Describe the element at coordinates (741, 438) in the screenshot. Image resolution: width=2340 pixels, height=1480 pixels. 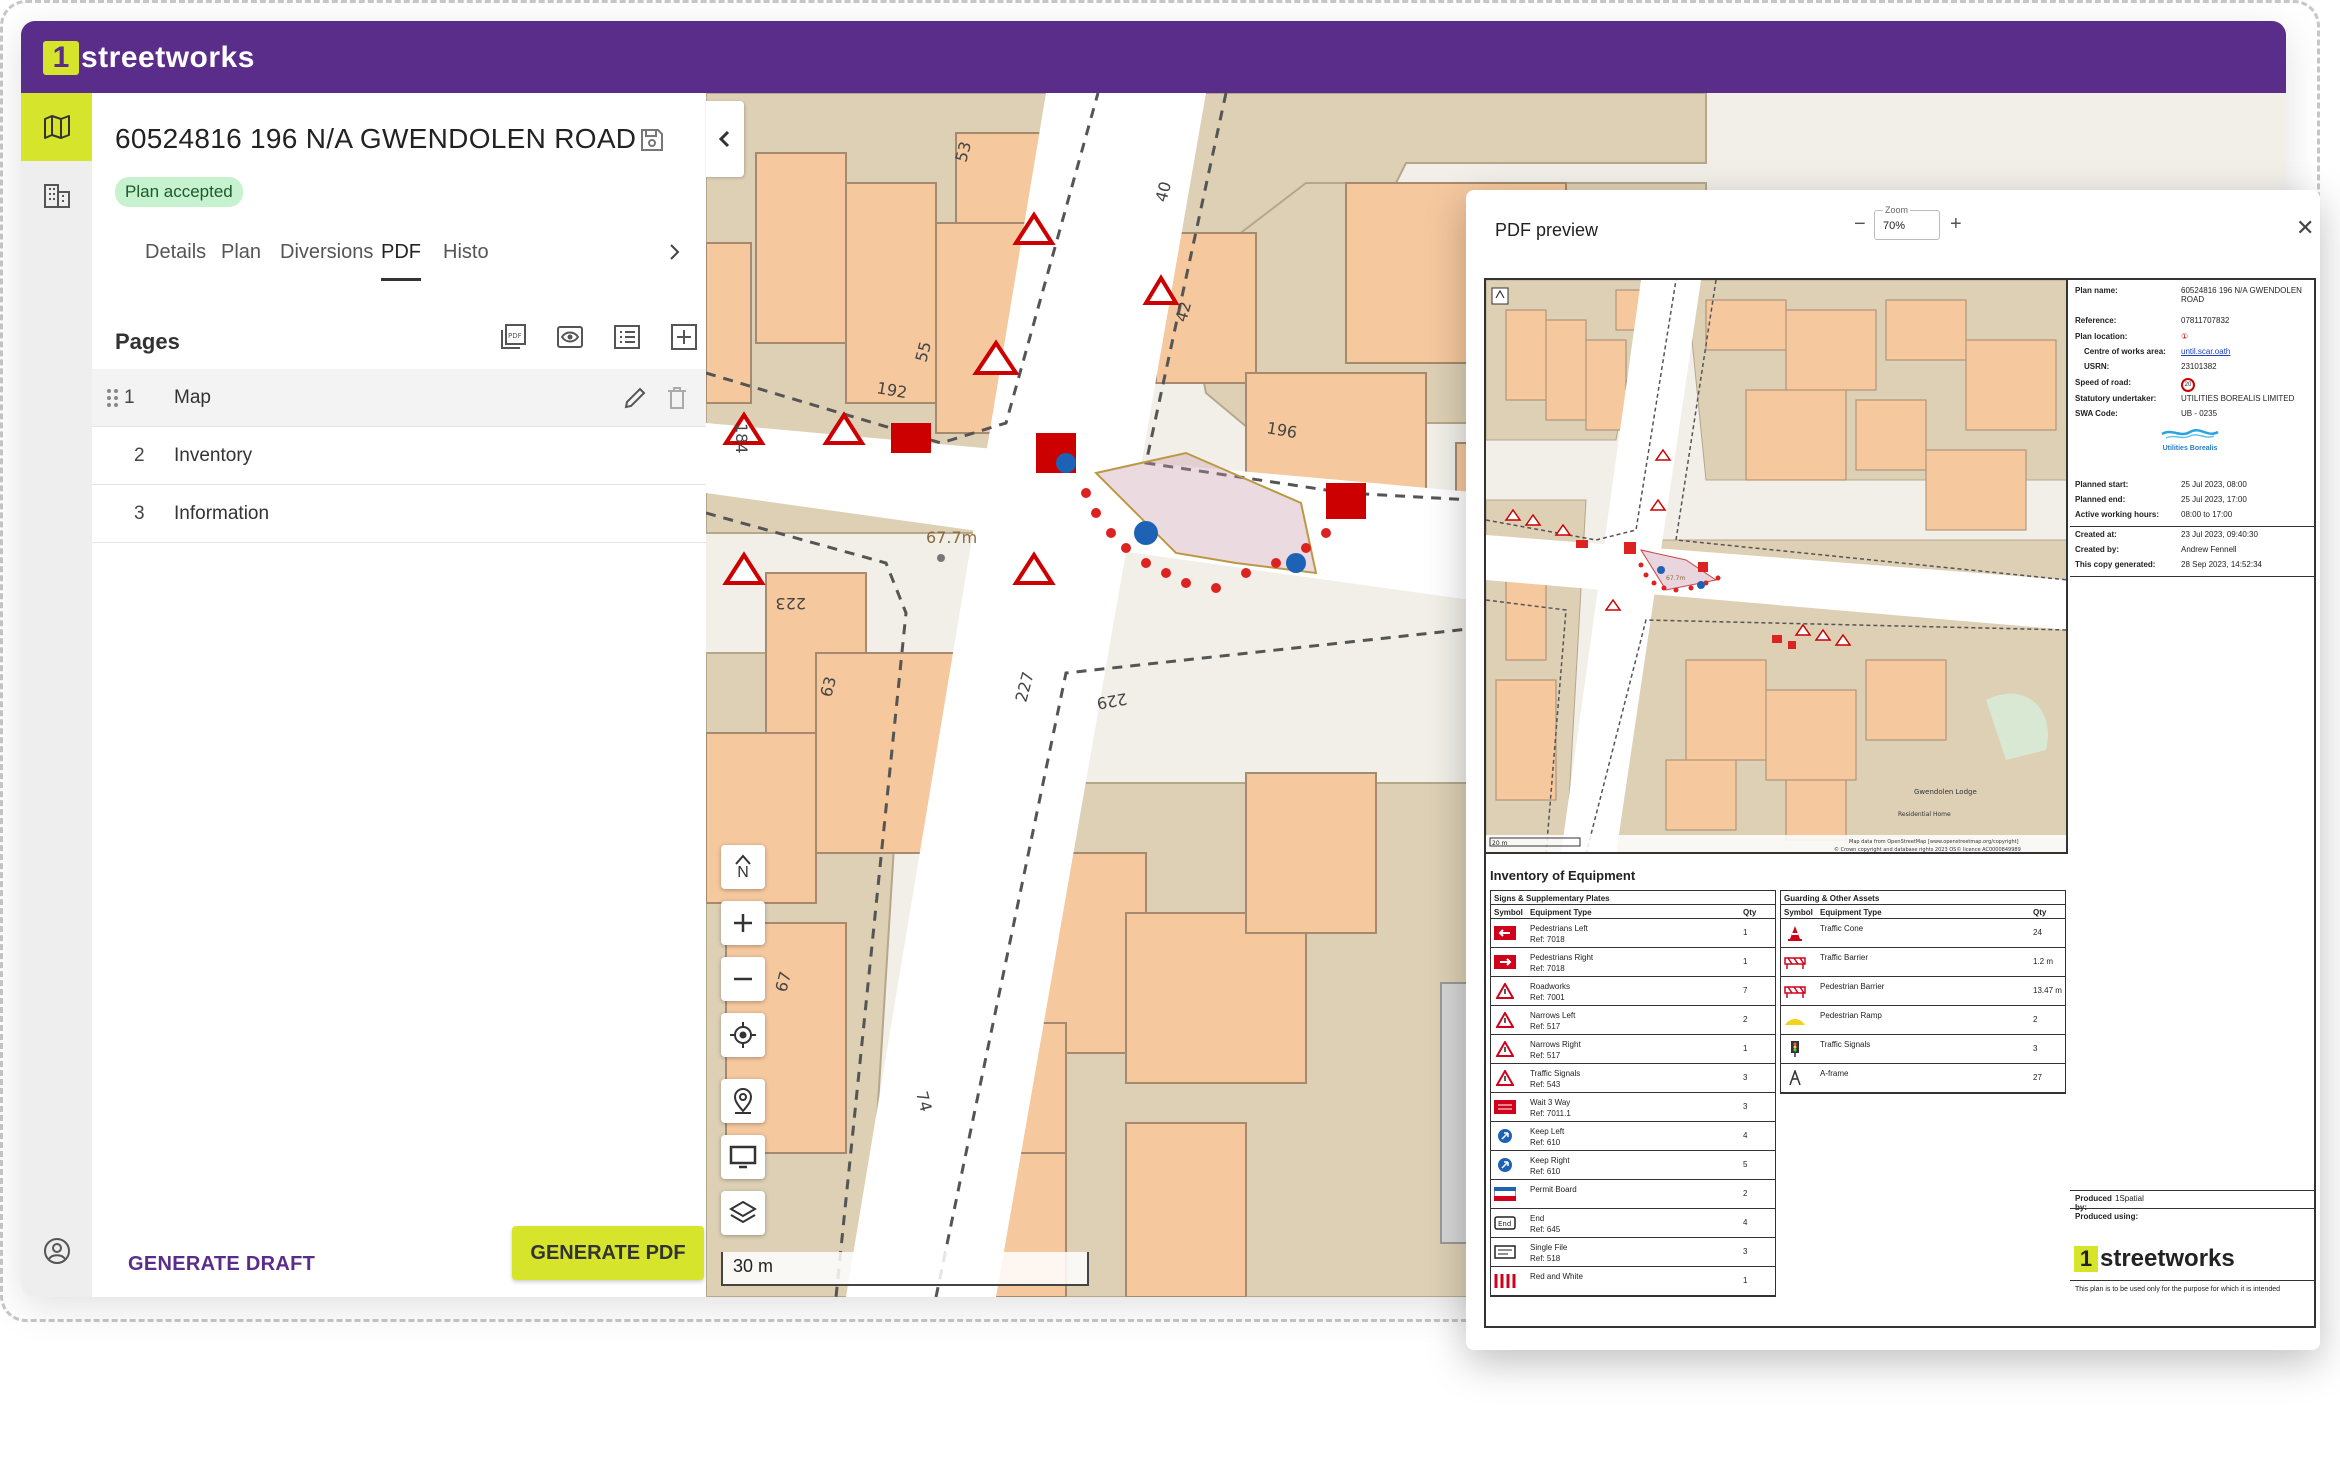
I see `svg-text: 184` at that location.